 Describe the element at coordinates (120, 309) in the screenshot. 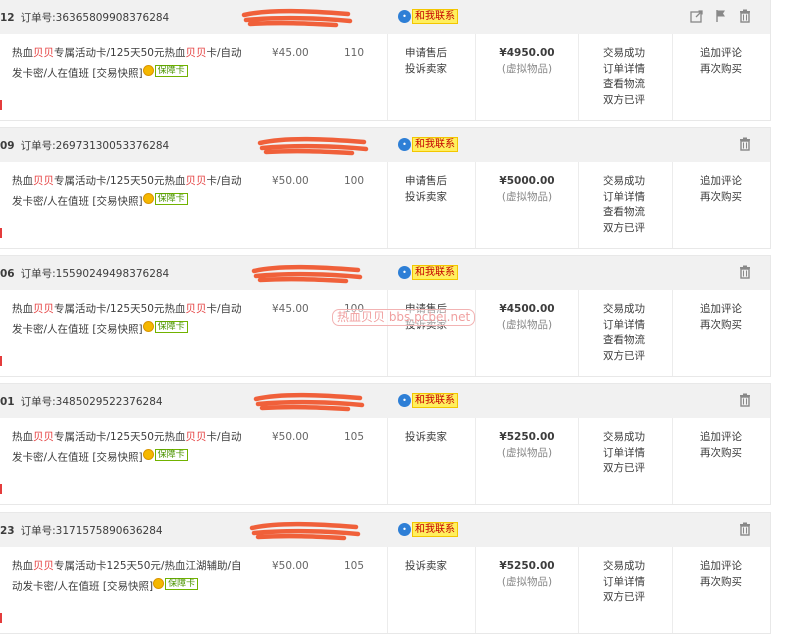

I see `title-text: 专属活动卡/125天50元热血` at that location.